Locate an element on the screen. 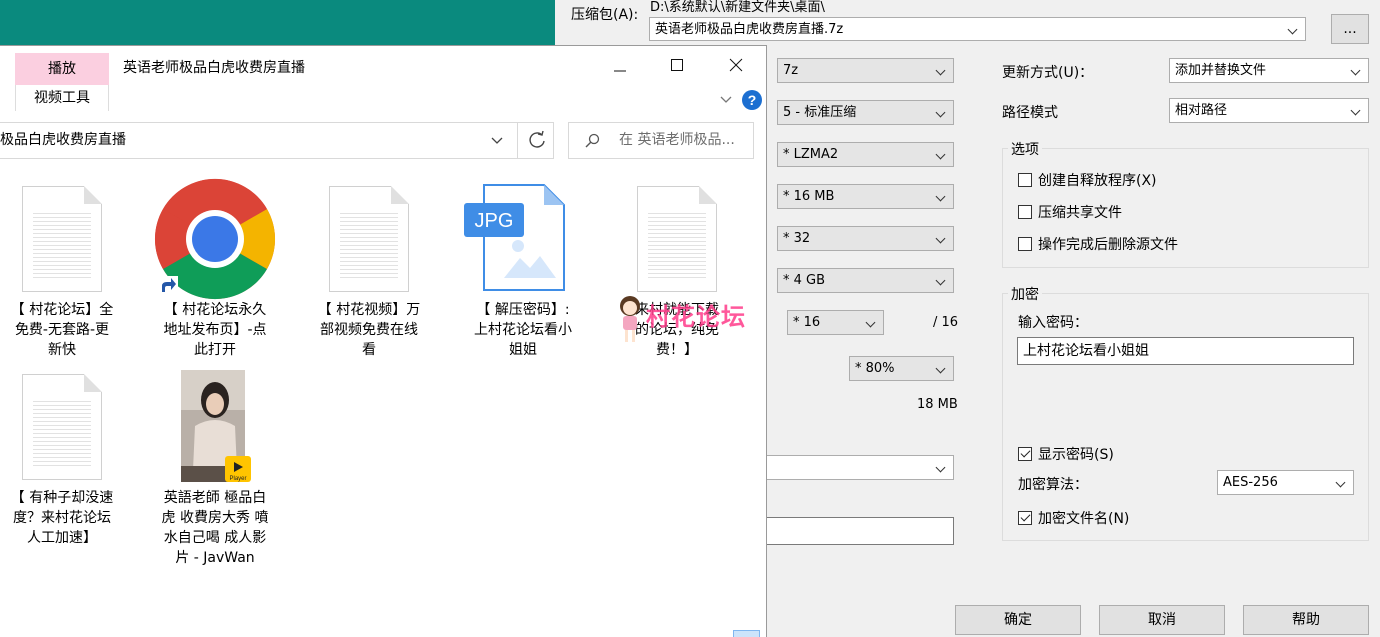 Image resolution: width=1380 pixels, height=637 pixels. window-title: 英语老师极品白虎收费房直播 is located at coordinates (214, 68).